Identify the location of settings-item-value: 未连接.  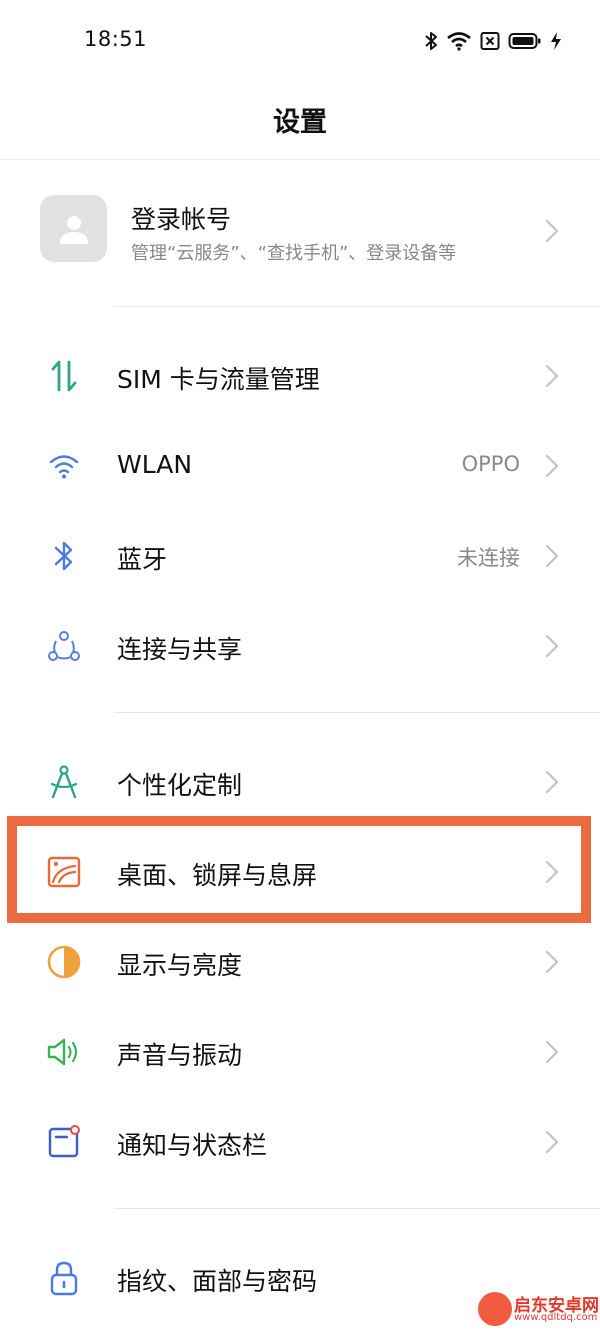
(488, 558).